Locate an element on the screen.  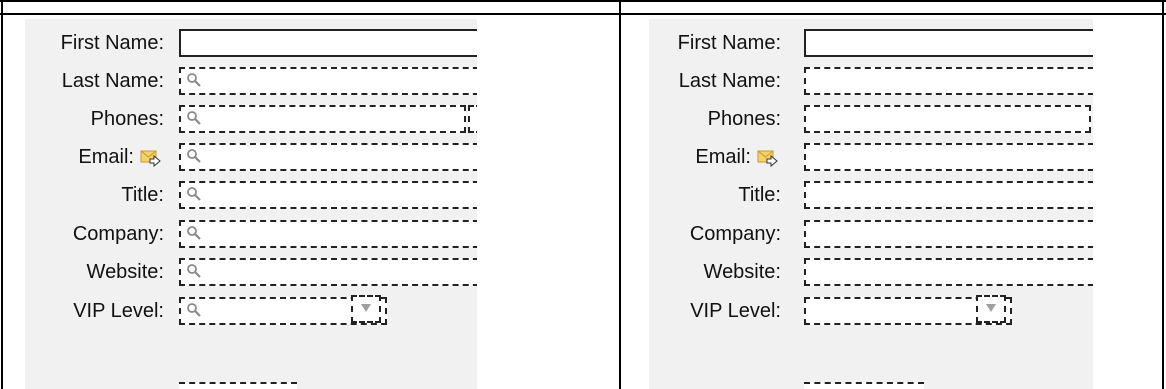
table-header-underline is located at coordinates (335, 14).